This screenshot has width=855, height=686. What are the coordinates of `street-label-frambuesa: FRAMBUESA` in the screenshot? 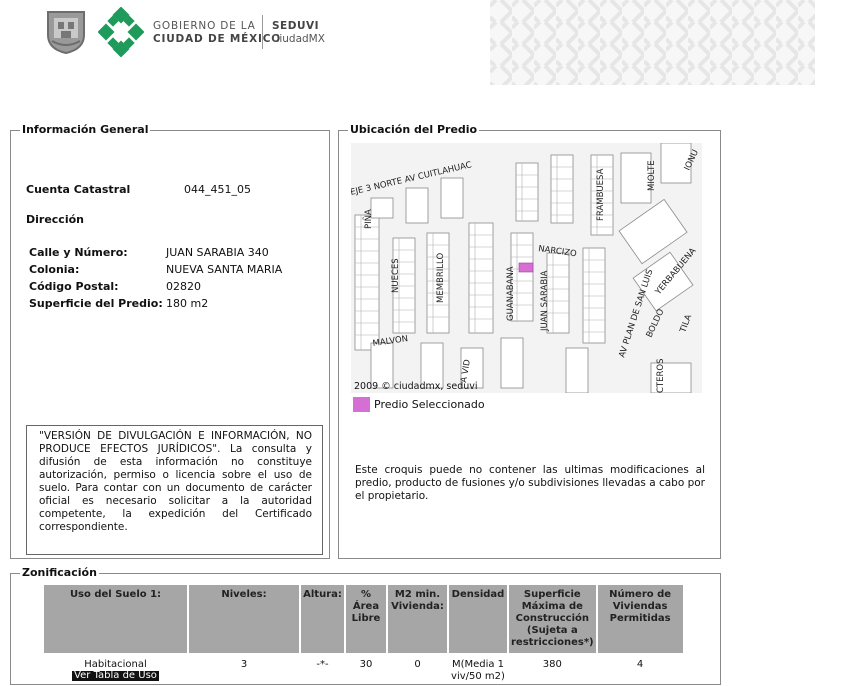 It's located at (601, 194).